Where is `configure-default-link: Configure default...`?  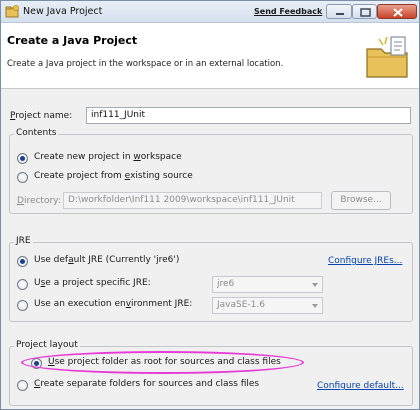
configure-default-link: Configure default... is located at coordinates (360, 386).